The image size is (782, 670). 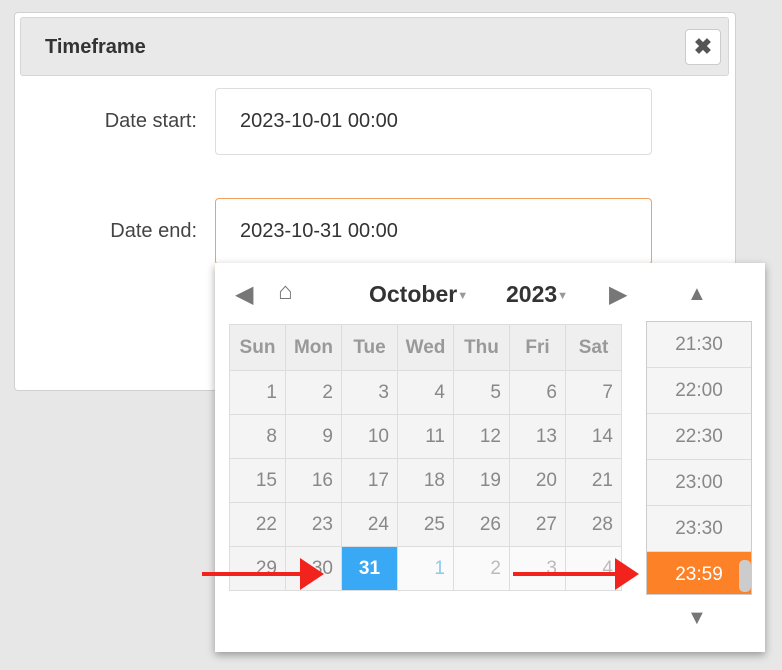 What do you see at coordinates (150, 121) in the screenshot?
I see `date-start-label: Date start:` at bounding box center [150, 121].